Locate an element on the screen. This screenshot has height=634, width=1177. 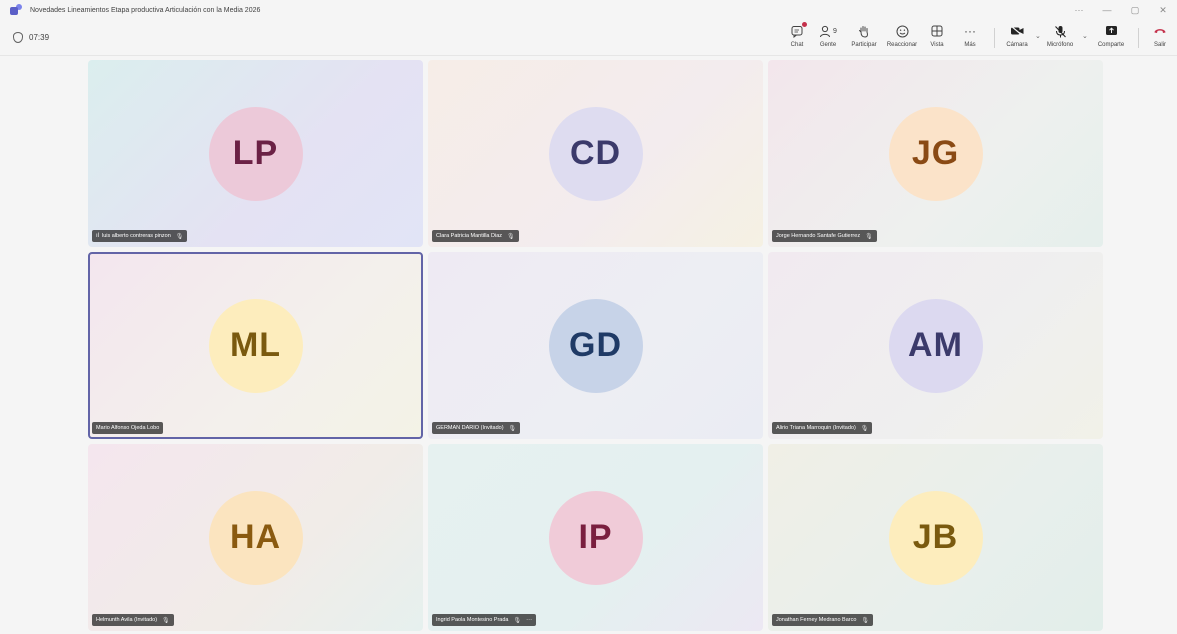
avatar: LP is located at coordinates (255, 153).